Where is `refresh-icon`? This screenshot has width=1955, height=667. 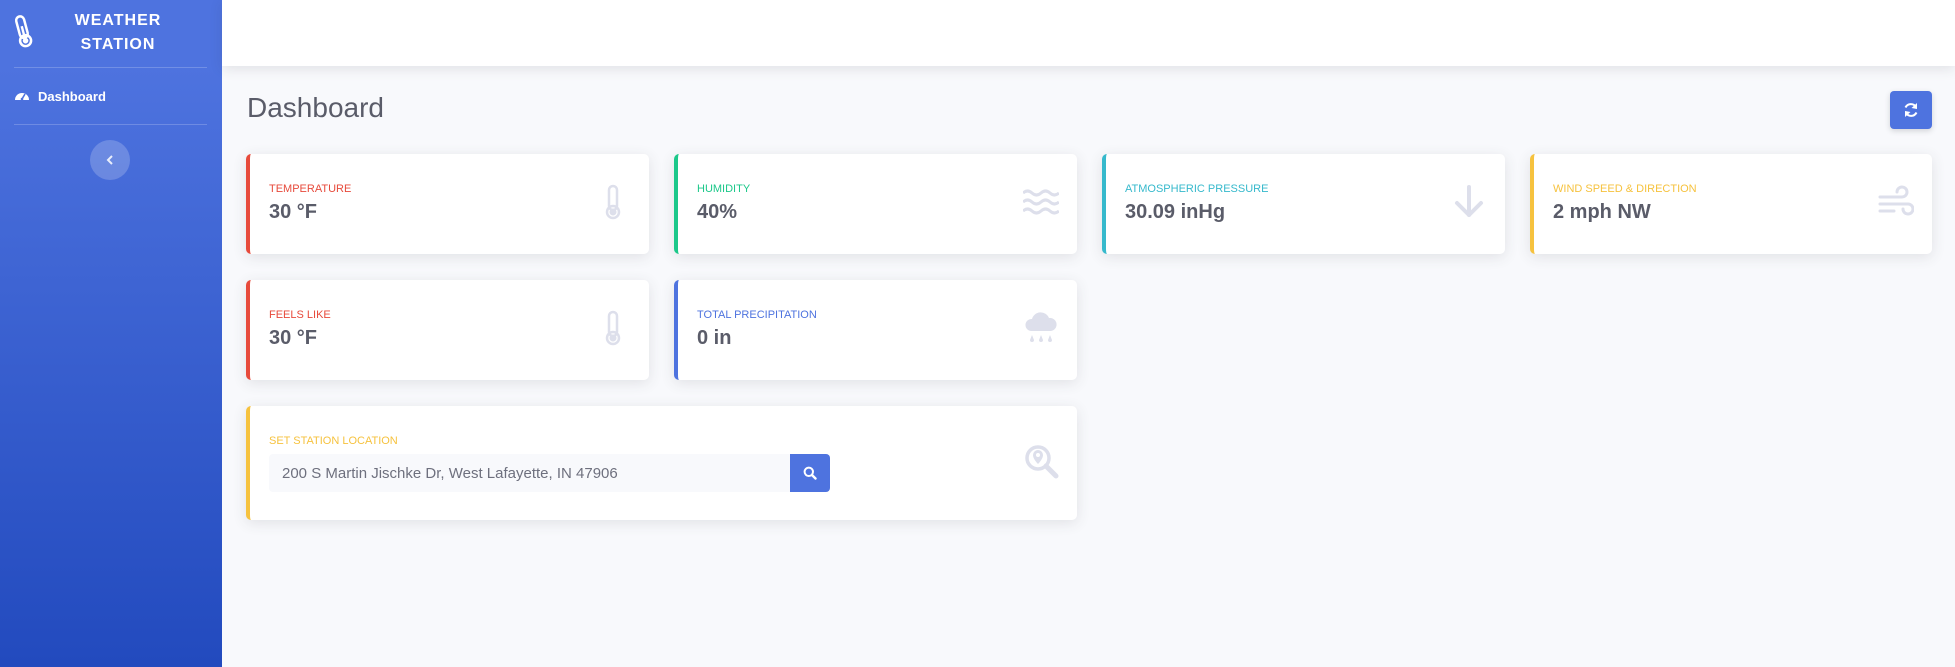
refresh-icon is located at coordinates (1911, 110).